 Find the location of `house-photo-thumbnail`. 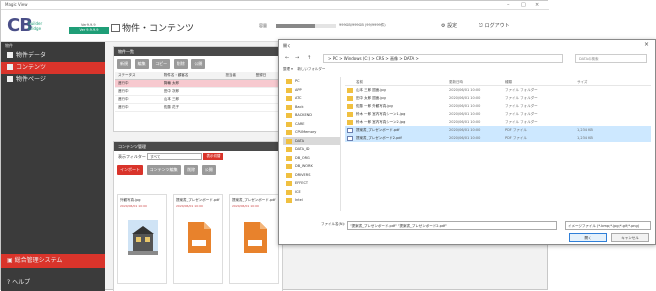

house-photo-thumbnail is located at coordinates (143, 237).